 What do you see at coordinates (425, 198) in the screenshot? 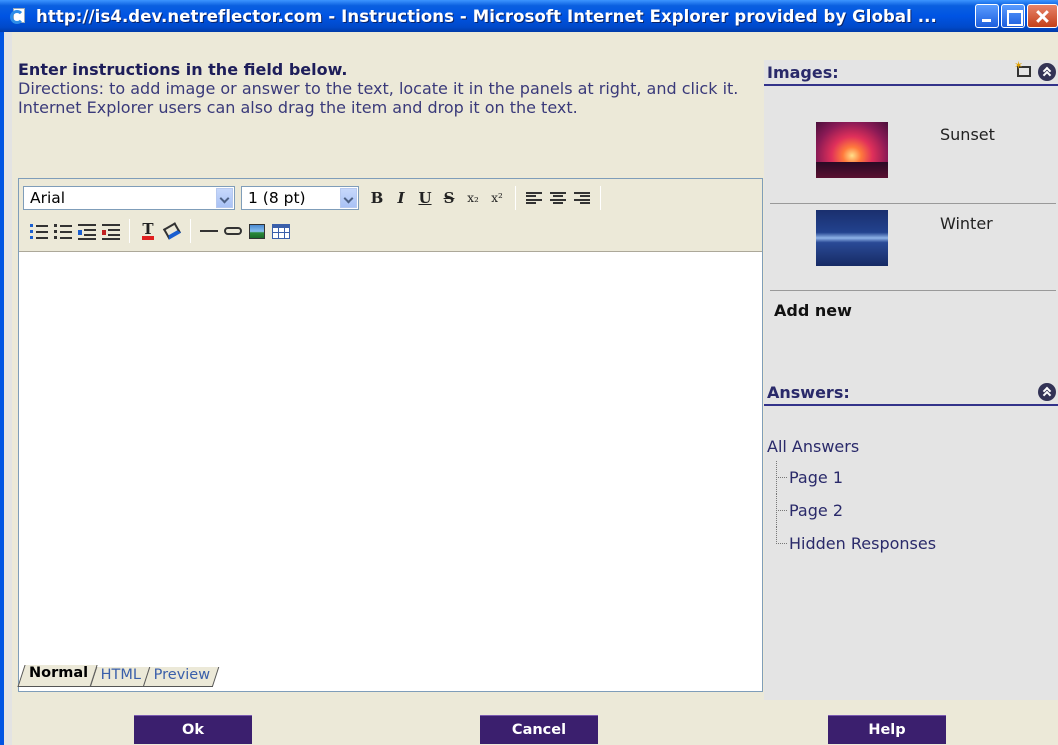
I see `underline-button: U` at bounding box center [425, 198].